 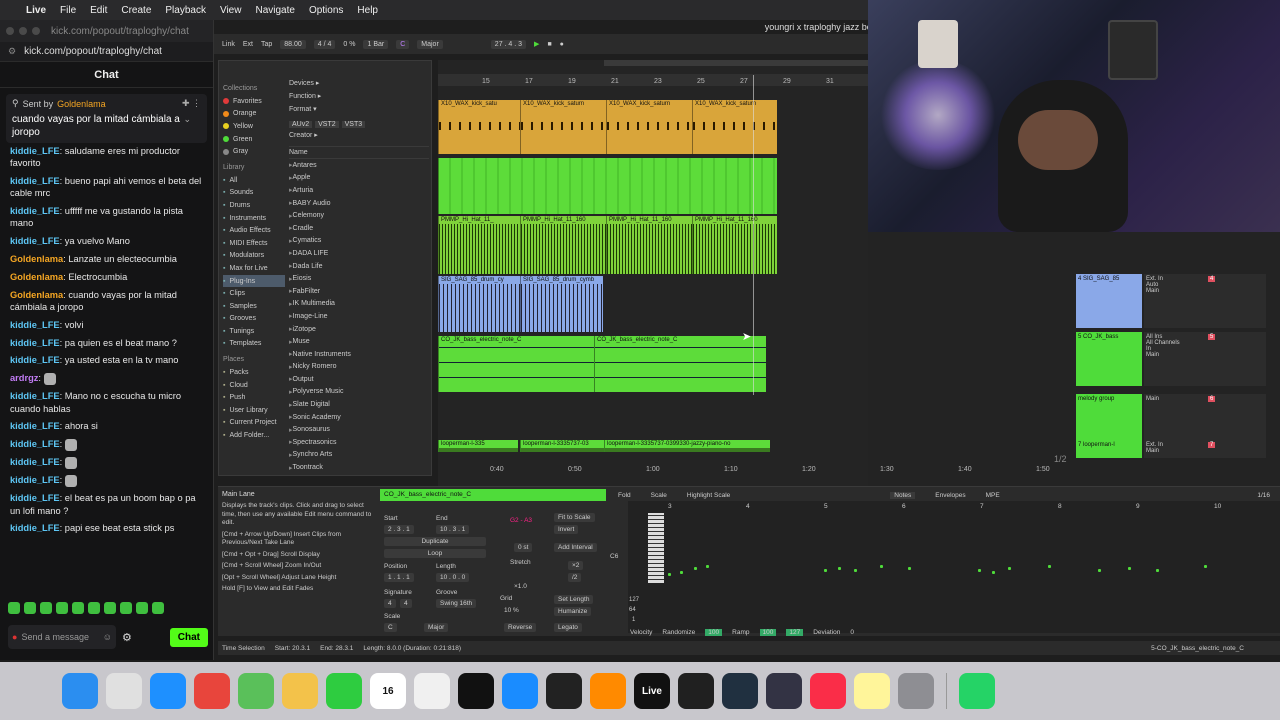 I want to click on reverse-button: Reverse, so click(x=520, y=627).